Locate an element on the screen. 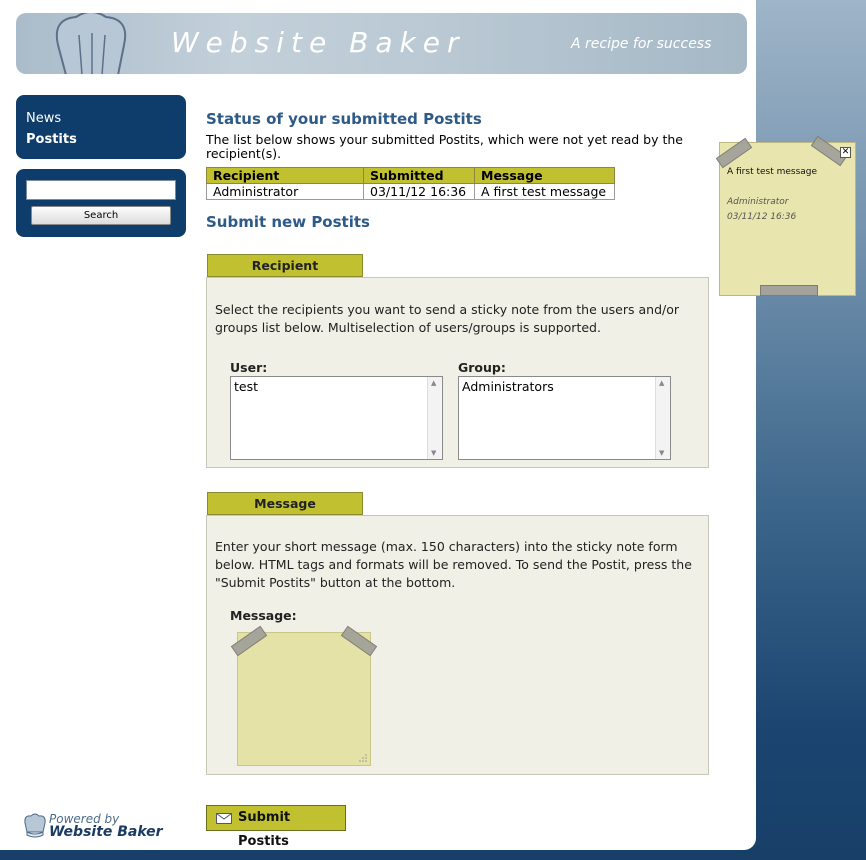 This screenshot has width=866, height=860. recipient-tab: Recipient is located at coordinates (285, 265).